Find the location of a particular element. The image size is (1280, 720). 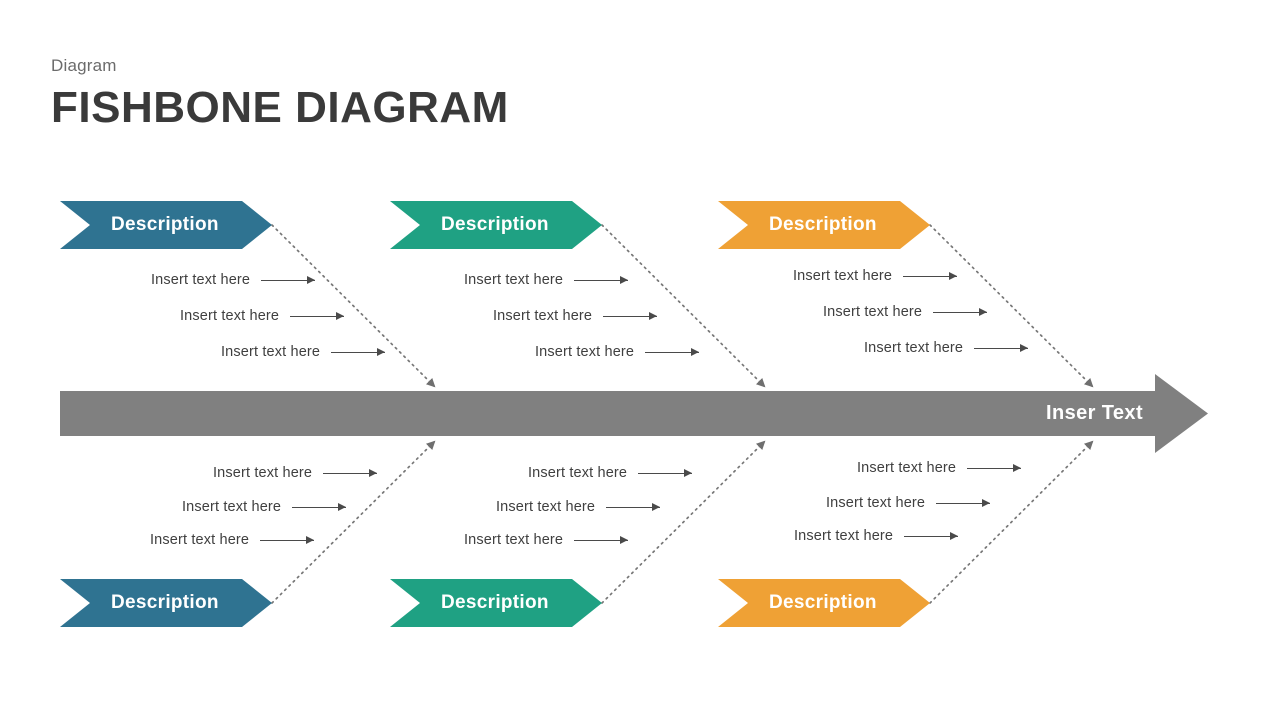

banner-shape-bottom-blue is located at coordinates (166, 603).